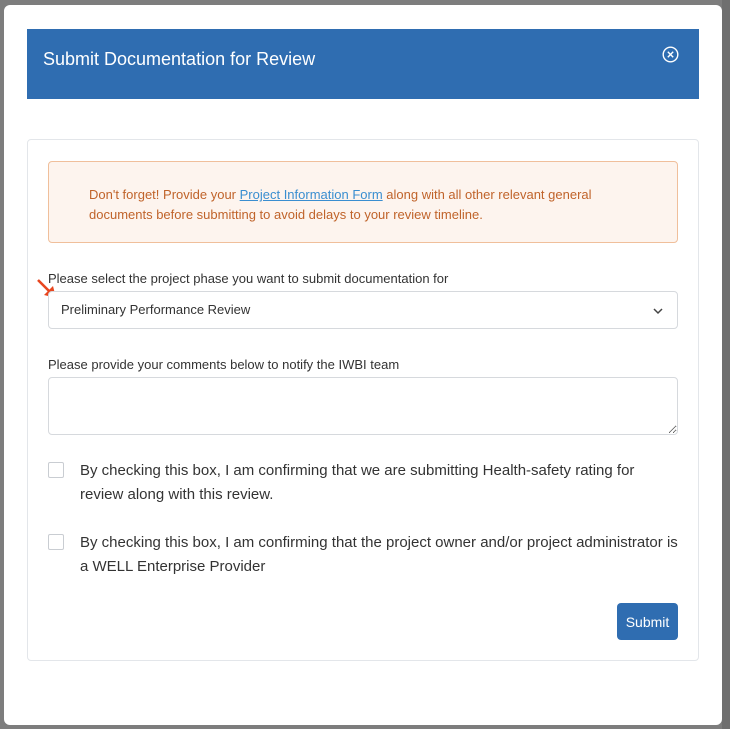 This screenshot has width=730, height=729. I want to click on comments-textarea, so click(363, 406).